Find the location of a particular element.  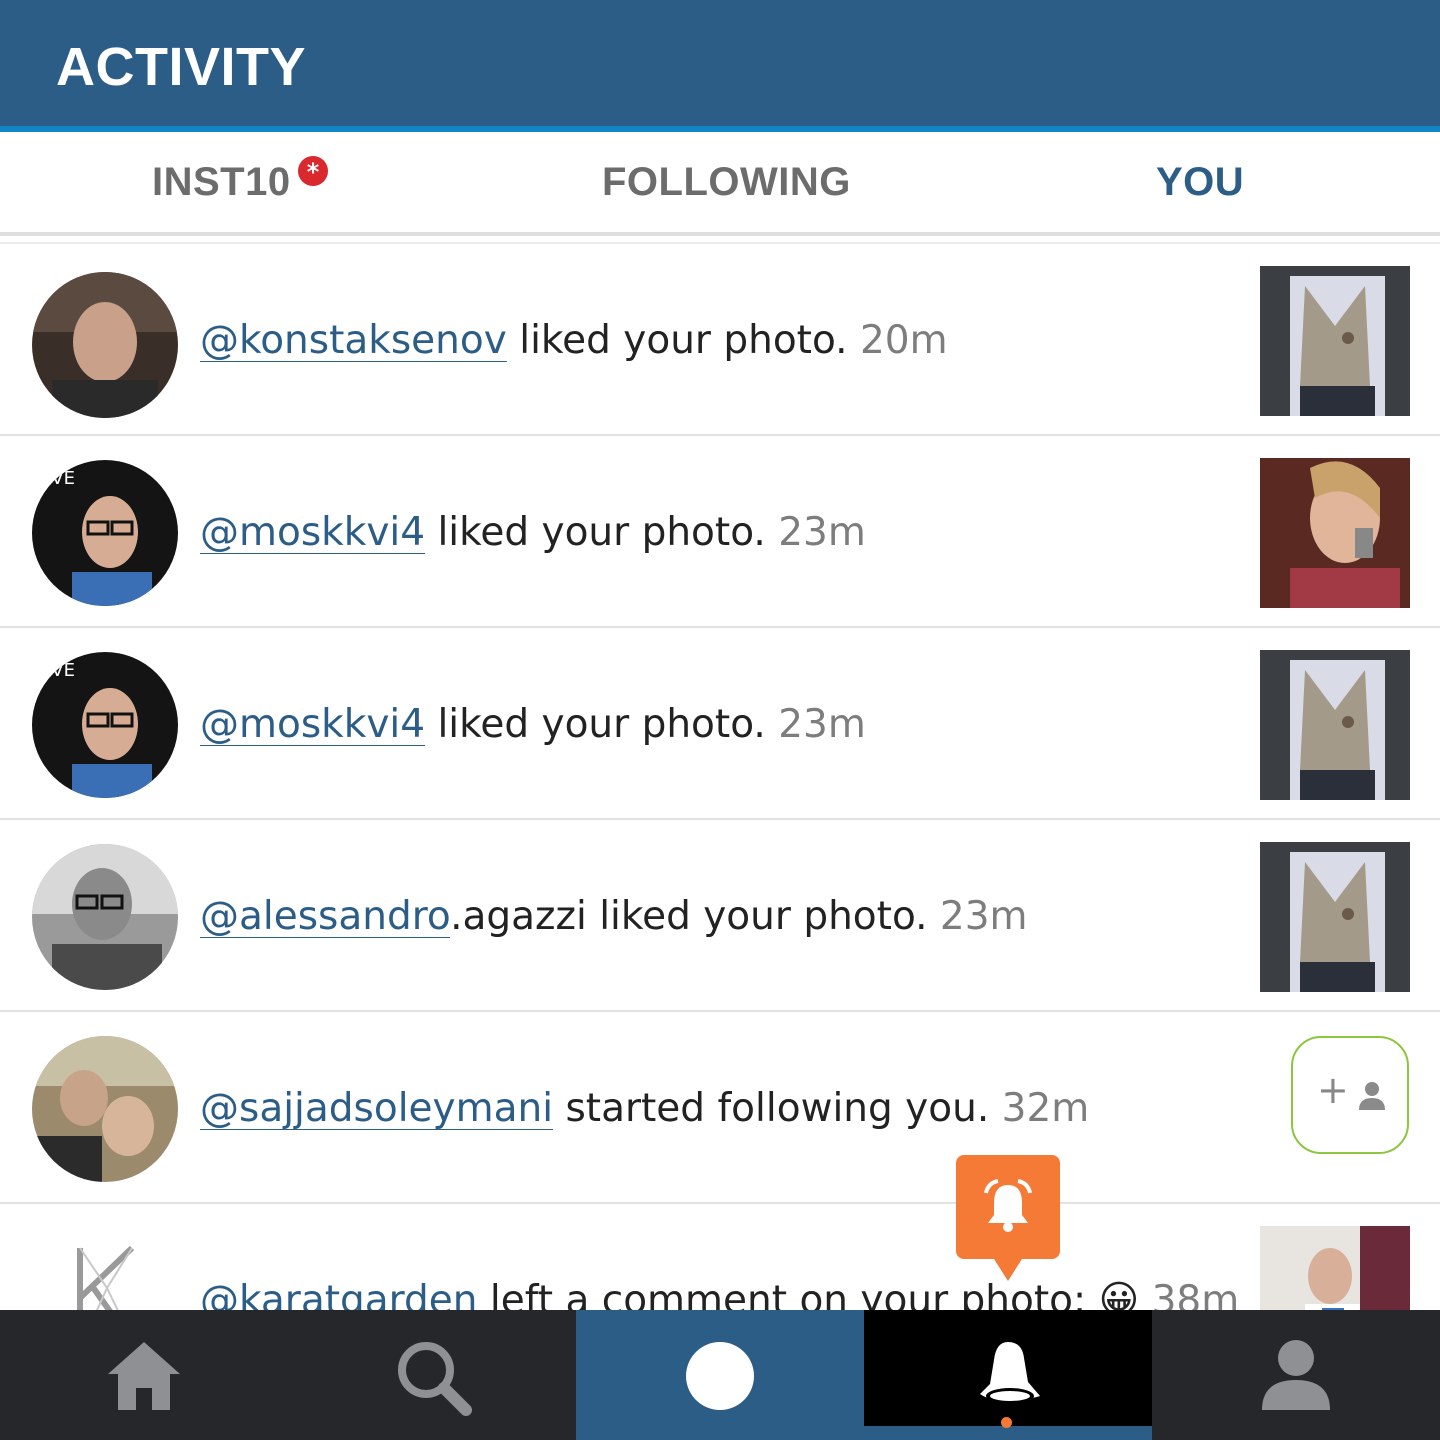

home-icon is located at coordinates (144, 1376).